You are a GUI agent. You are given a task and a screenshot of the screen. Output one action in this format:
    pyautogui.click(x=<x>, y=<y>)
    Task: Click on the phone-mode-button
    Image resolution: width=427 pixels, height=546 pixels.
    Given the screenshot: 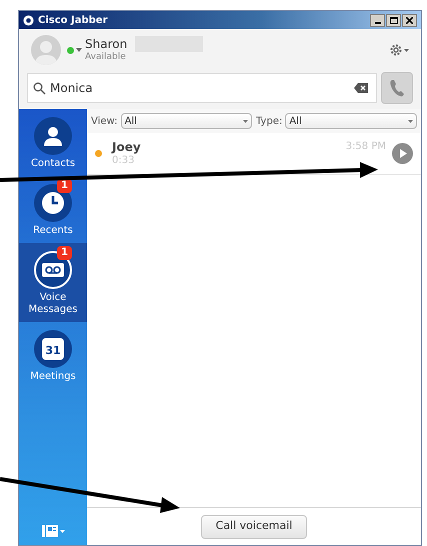 What is the action you would take?
    pyautogui.click(x=53, y=531)
    